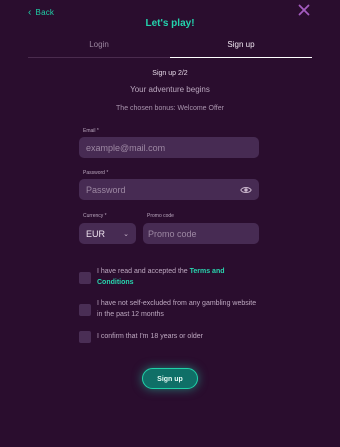  Describe the element at coordinates (107, 233) in the screenshot. I see `currency-select: EUR ⌄` at that location.